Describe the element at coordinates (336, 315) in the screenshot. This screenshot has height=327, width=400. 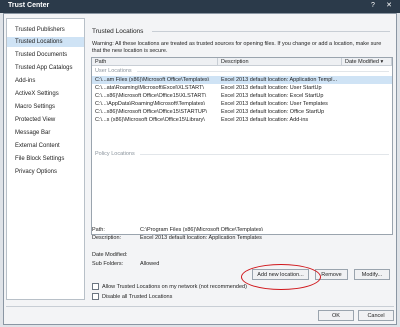
I see `ok-button: OK` at that location.